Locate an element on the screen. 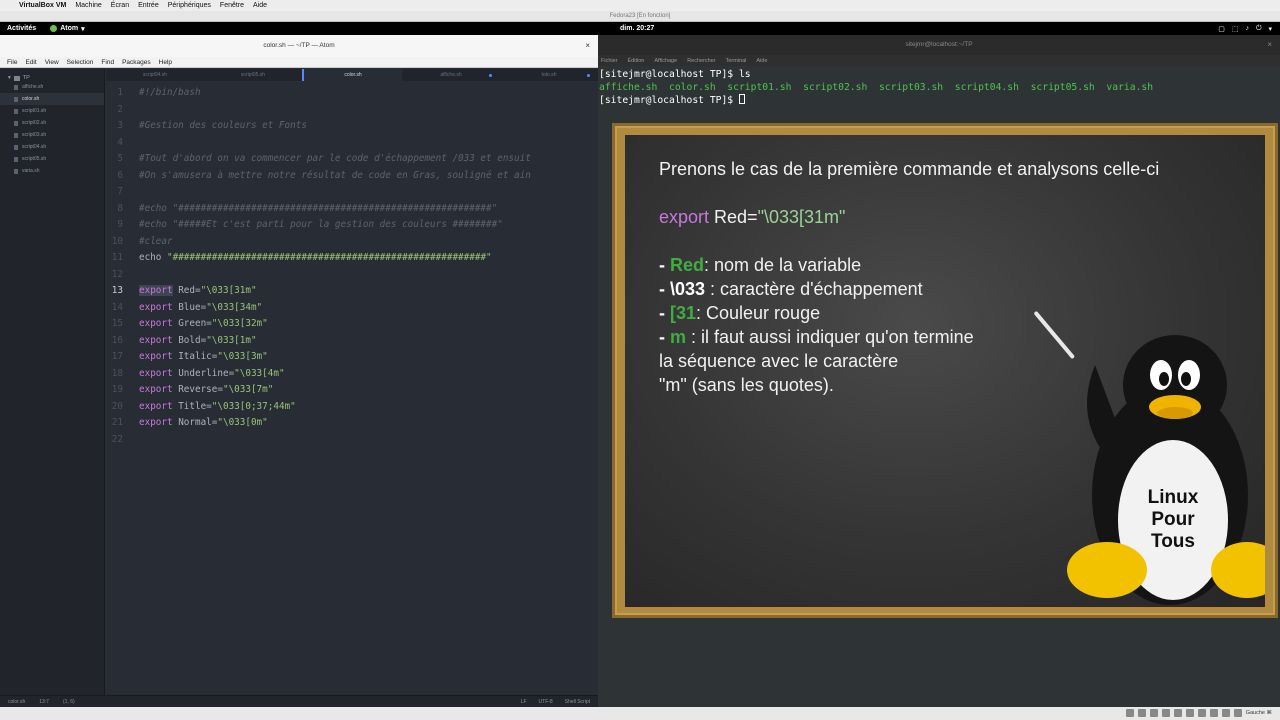 Image resolution: width=1280 pixels, height=720 pixels. status-encoding: UTF-8 is located at coordinates (546, 702).